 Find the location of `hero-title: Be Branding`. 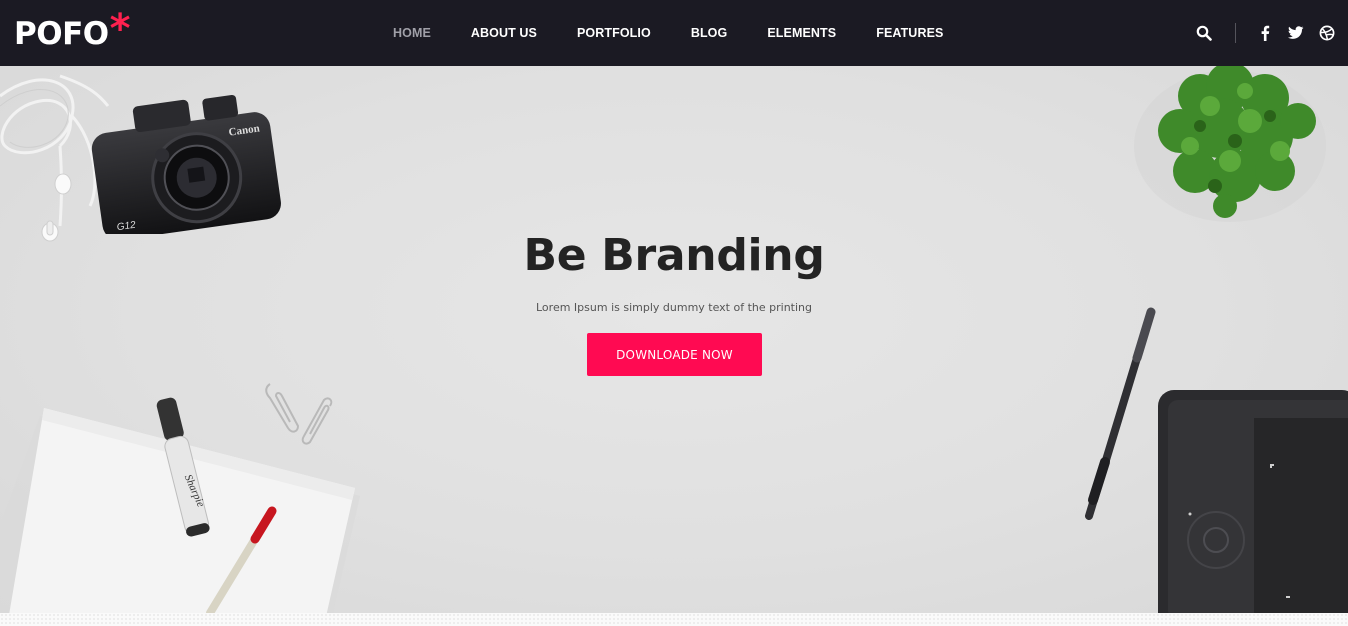

hero-title: Be Branding is located at coordinates (674, 255).